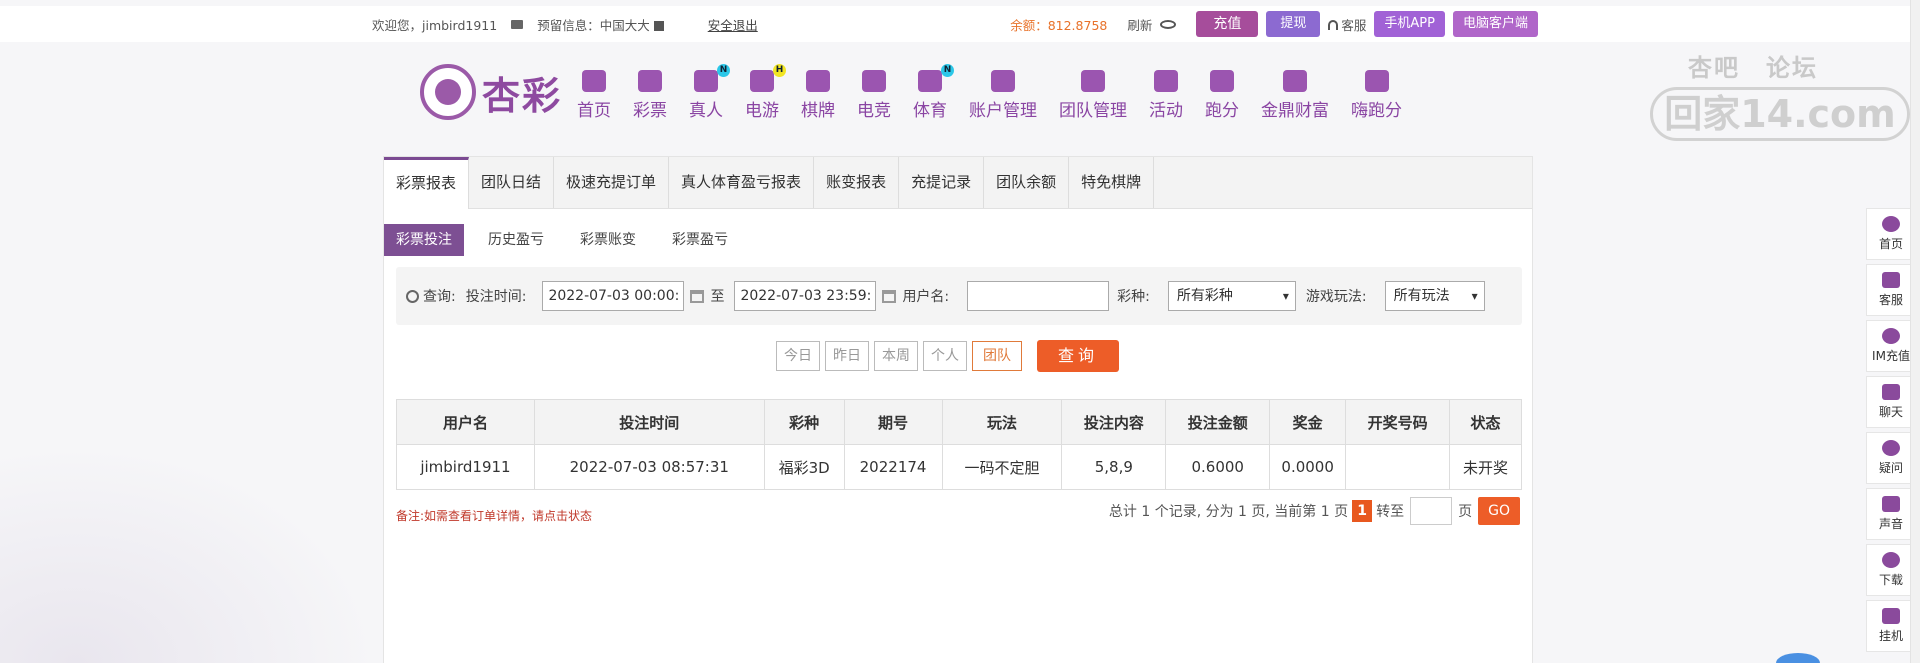 This screenshot has width=1920, height=663. What do you see at coordinates (768, 78) in the screenshot?
I see `gamepad-icon: H` at bounding box center [768, 78].